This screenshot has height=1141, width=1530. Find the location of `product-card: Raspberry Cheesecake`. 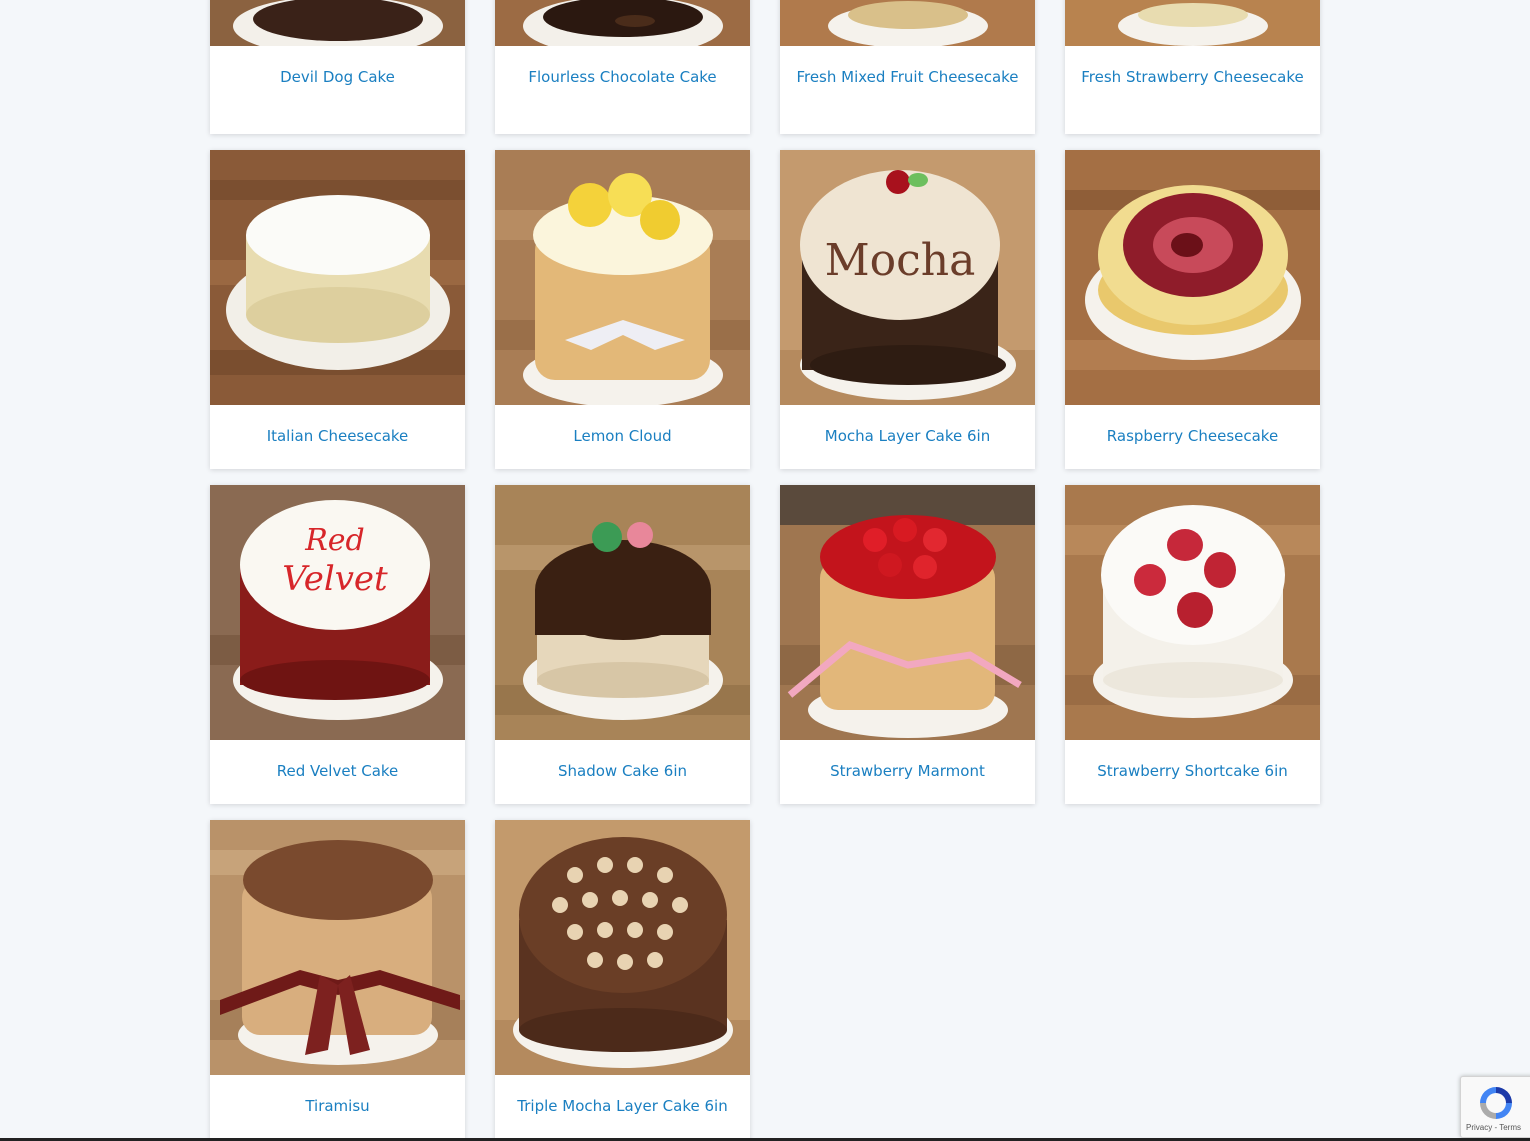

product-card: Raspberry Cheesecake is located at coordinates (1192, 309).